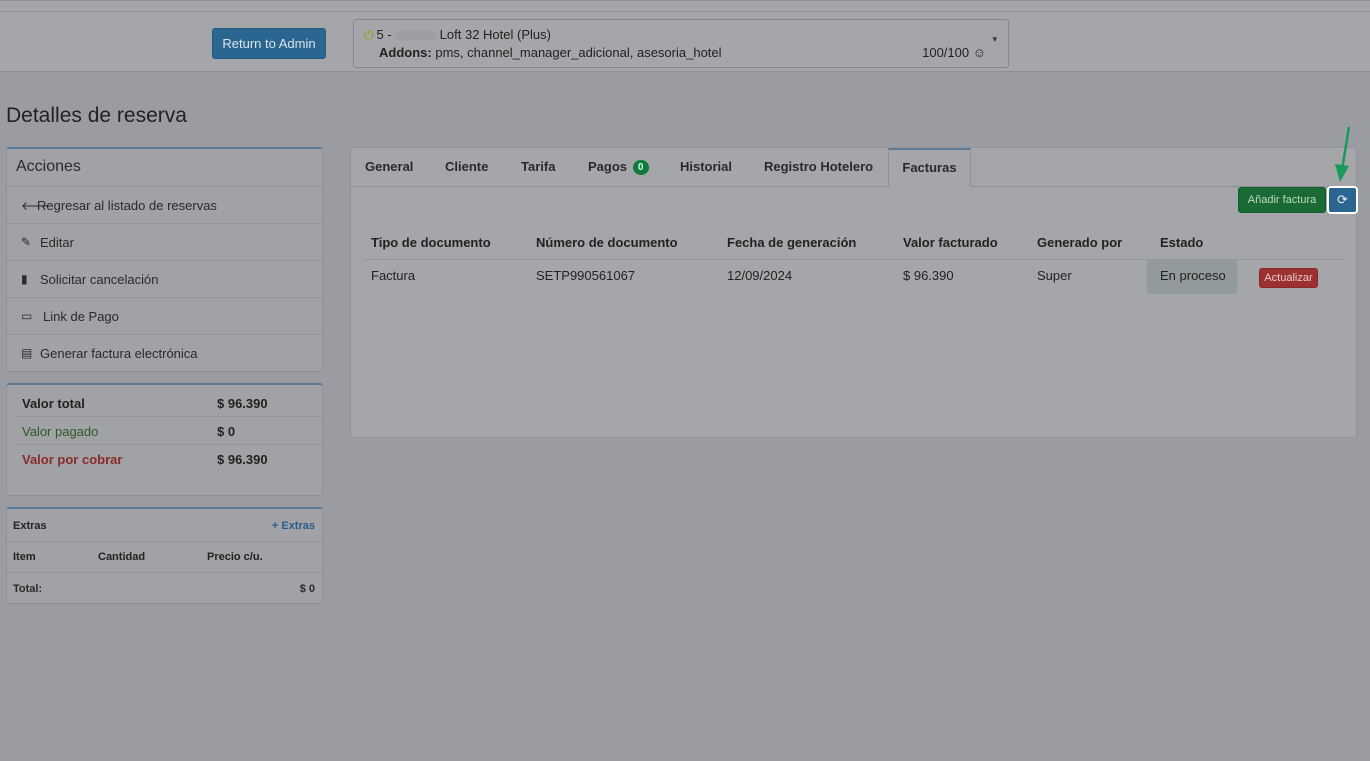  What do you see at coordinates (168, 403) in the screenshot?
I see `total-row: Valor total $ 96.390` at bounding box center [168, 403].